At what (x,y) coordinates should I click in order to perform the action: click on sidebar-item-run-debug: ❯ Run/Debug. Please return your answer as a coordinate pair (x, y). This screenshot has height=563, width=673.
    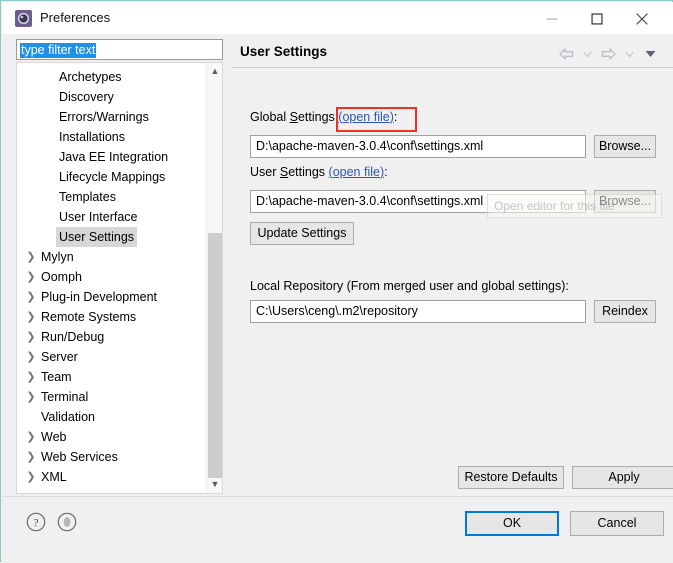
    Looking at the image, I should click on (112, 337).